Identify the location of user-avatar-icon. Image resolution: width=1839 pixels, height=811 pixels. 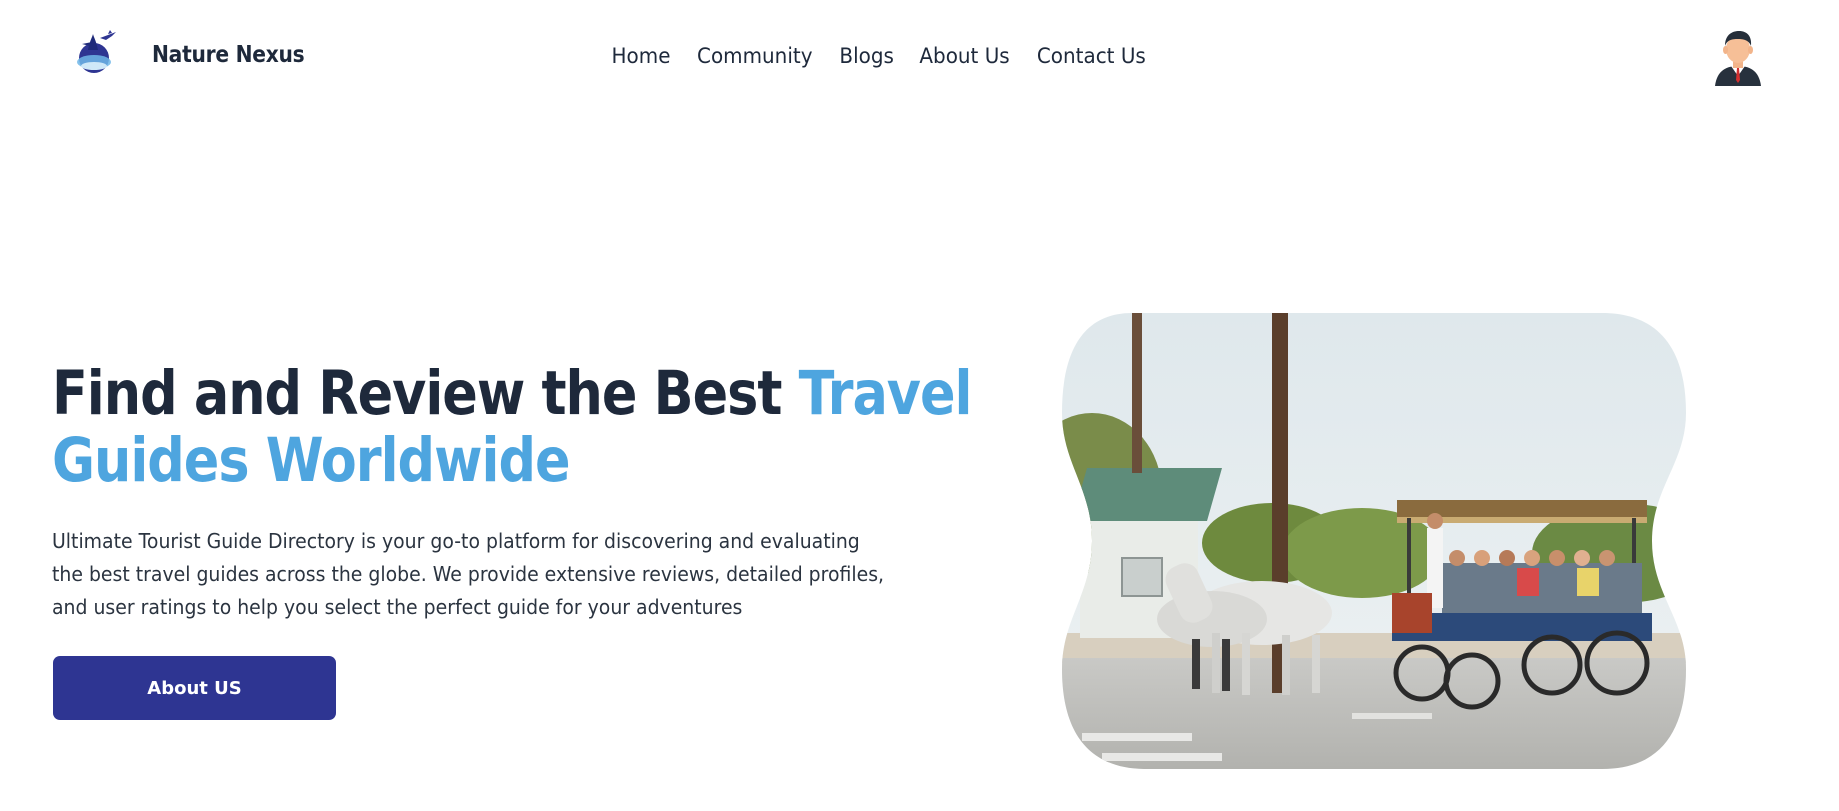
(1738, 57).